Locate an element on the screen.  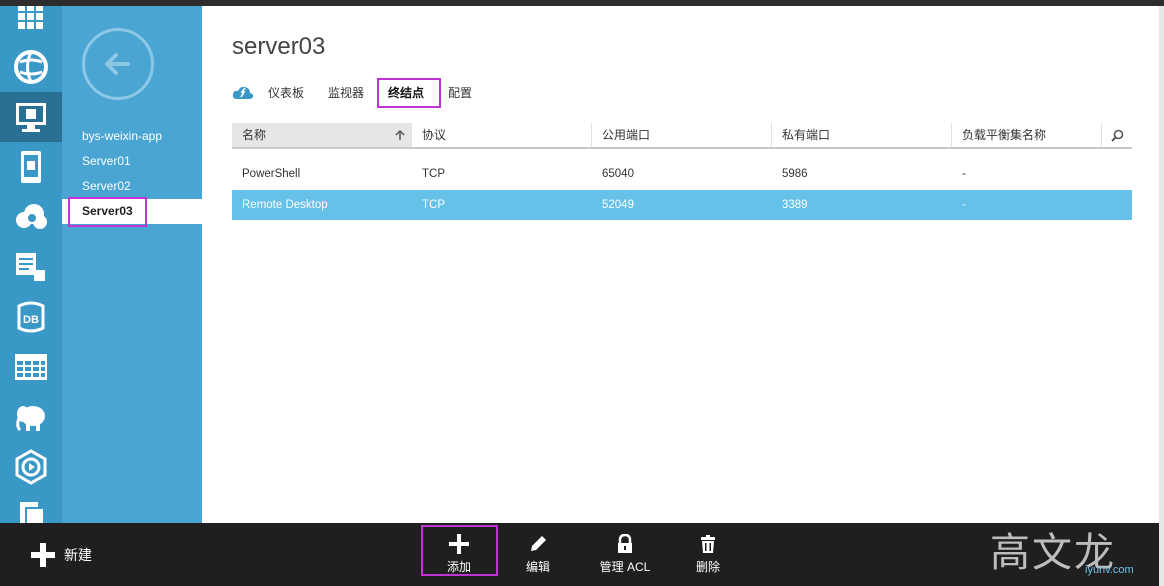
new-button: 新建 is located at coordinates (61, 554).